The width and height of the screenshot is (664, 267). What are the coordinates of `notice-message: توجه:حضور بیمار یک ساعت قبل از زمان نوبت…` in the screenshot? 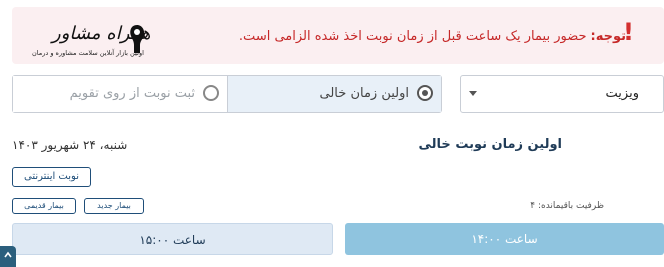 It's located at (432, 36).